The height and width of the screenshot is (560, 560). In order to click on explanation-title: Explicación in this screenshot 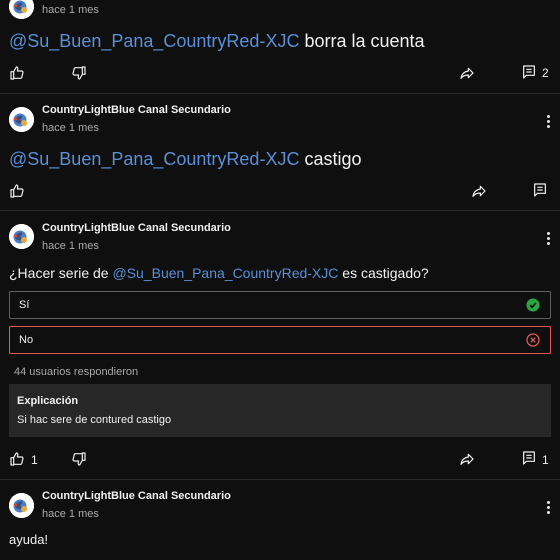, I will do `click(48, 401)`.